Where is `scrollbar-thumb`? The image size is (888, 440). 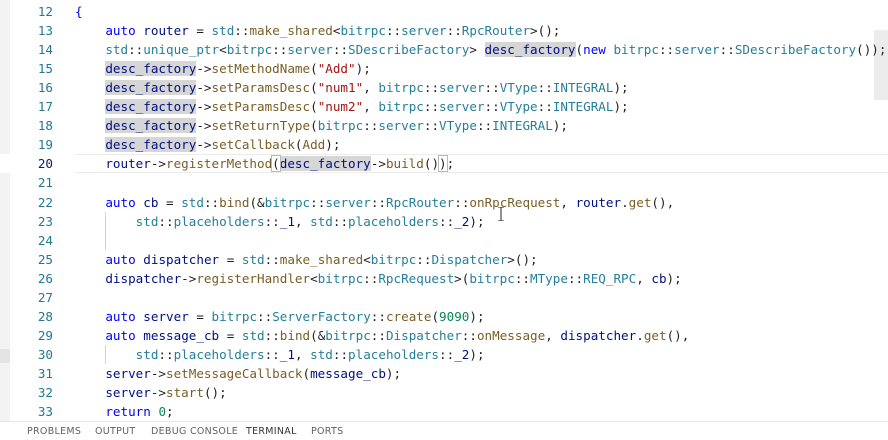 scrollbar-thumb is located at coordinates (881, 65).